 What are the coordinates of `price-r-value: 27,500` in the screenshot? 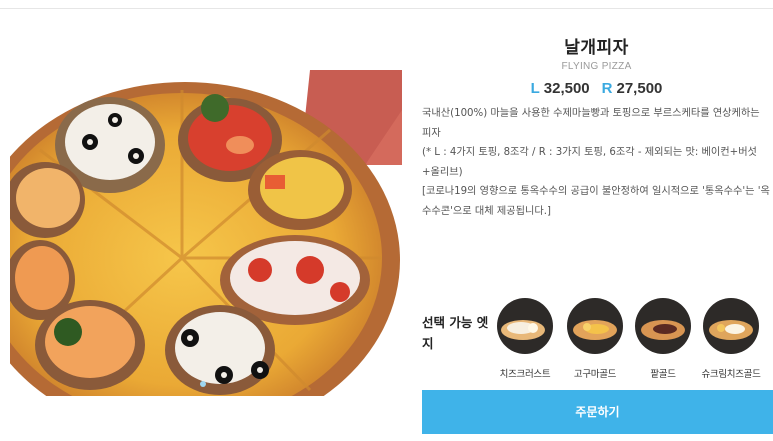 It's located at (639, 88).